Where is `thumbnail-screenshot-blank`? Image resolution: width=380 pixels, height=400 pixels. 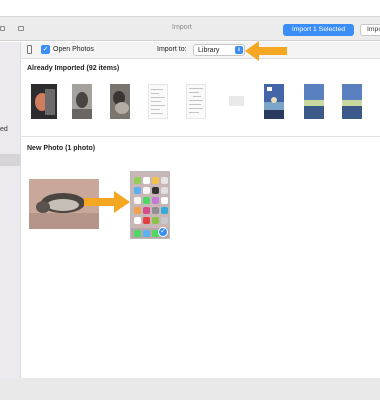
thumbnail-screenshot-blank is located at coordinates (236, 101).